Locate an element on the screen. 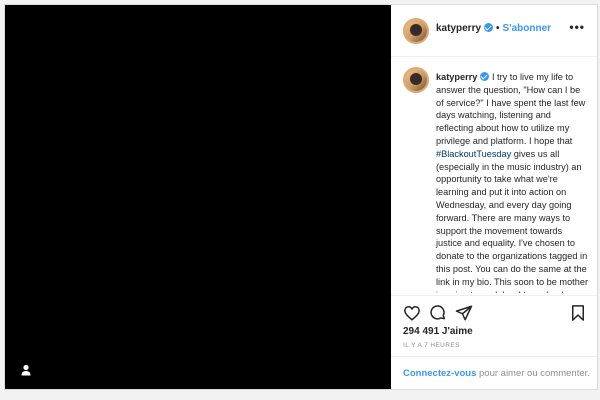 This screenshot has width=600, height=400. verified-badge-icon is located at coordinates (489, 27).